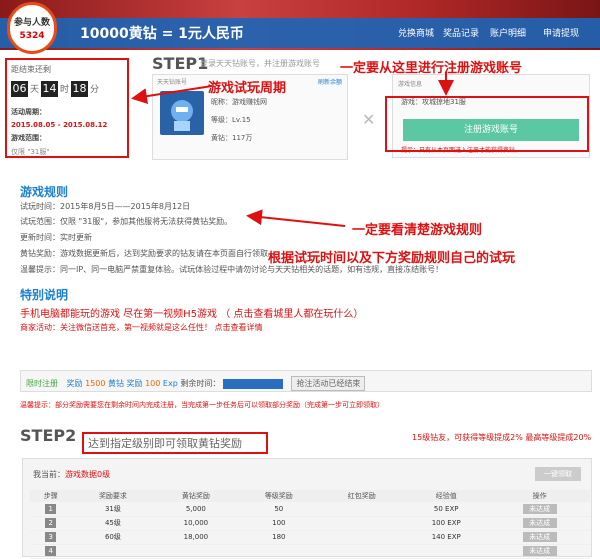 This screenshot has width=600, height=559. Describe the element at coordinates (95, 383) in the screenshot. I see `reward-diamonds: 1500` at that location.